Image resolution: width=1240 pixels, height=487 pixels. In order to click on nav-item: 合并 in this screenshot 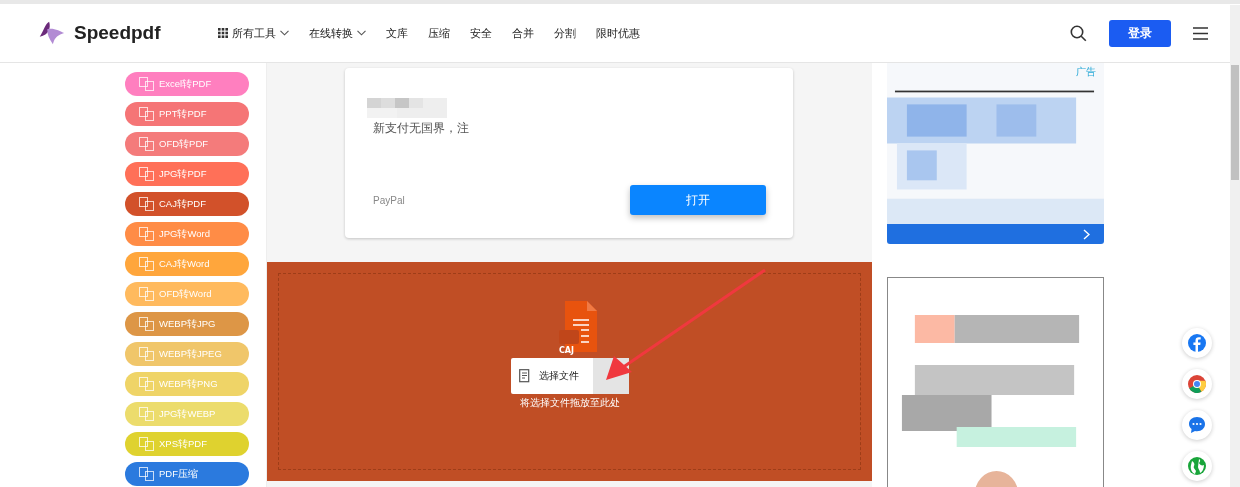, I will do `click(523, 33)`.